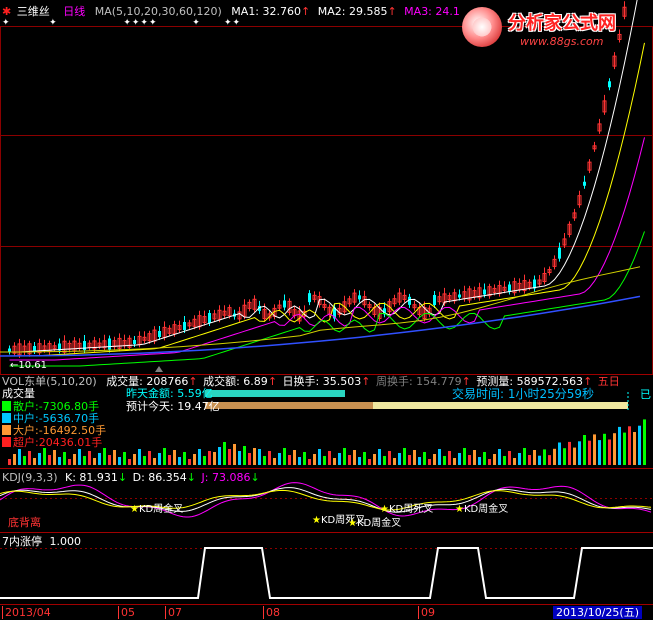 The image size is (653, 620). What do you see at coordinates (22, 541) in the screenshot?
I see `limit-up-title: 7内涨停` at bounding box center [22, 541].